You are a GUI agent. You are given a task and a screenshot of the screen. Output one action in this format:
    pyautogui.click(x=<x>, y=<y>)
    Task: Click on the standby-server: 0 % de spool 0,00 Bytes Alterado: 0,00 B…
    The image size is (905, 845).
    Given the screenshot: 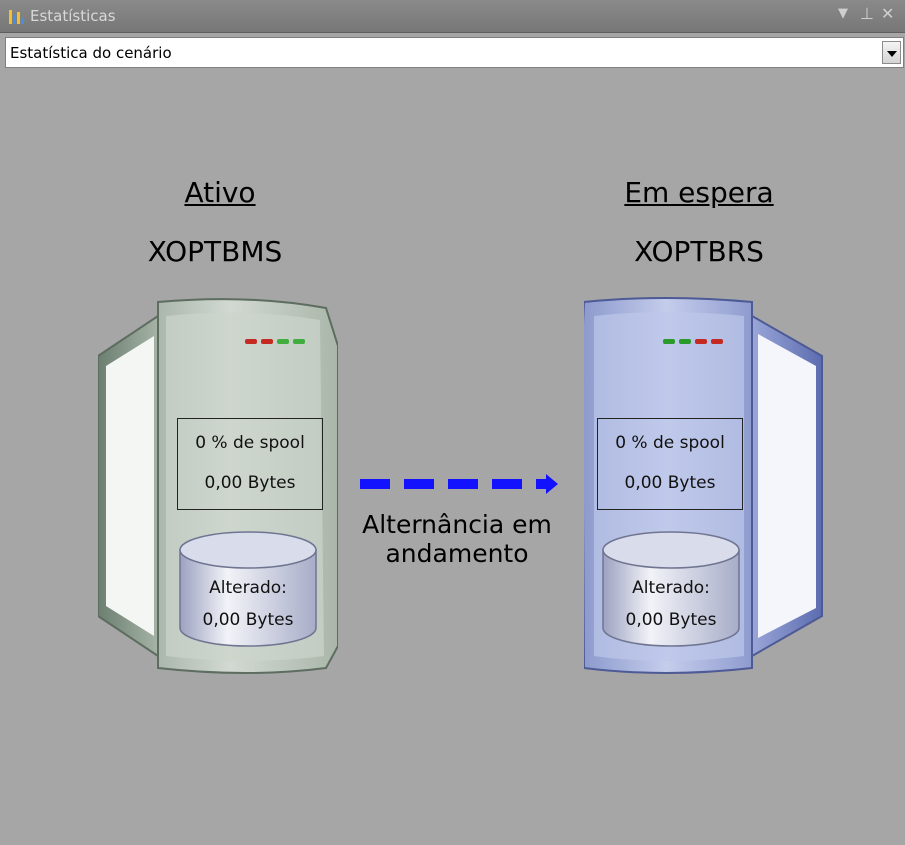 What is the action you would take?
    pyautogui.click(x=704, y=486)
    